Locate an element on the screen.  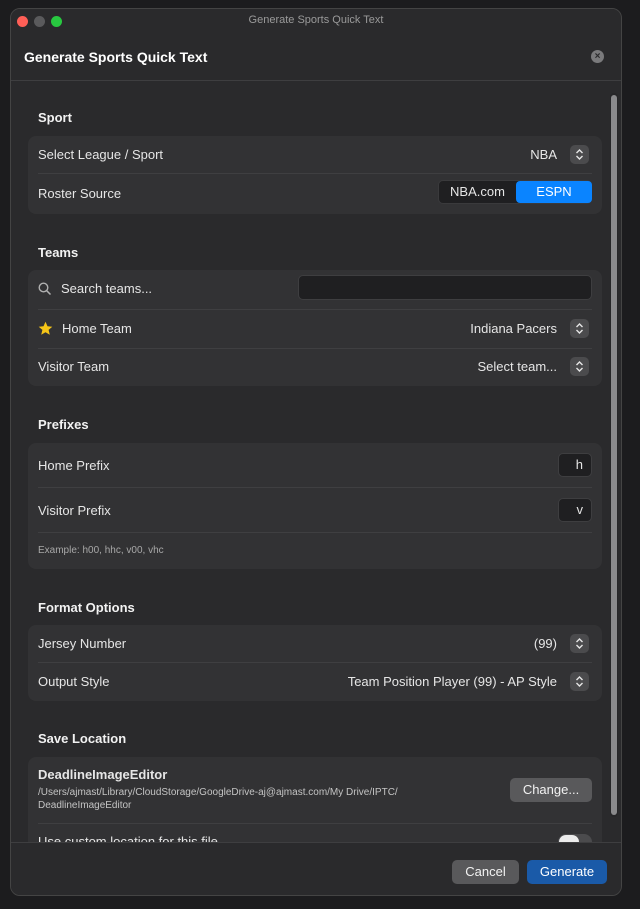
generate-button: Generate is located at coordinates (567, 872).